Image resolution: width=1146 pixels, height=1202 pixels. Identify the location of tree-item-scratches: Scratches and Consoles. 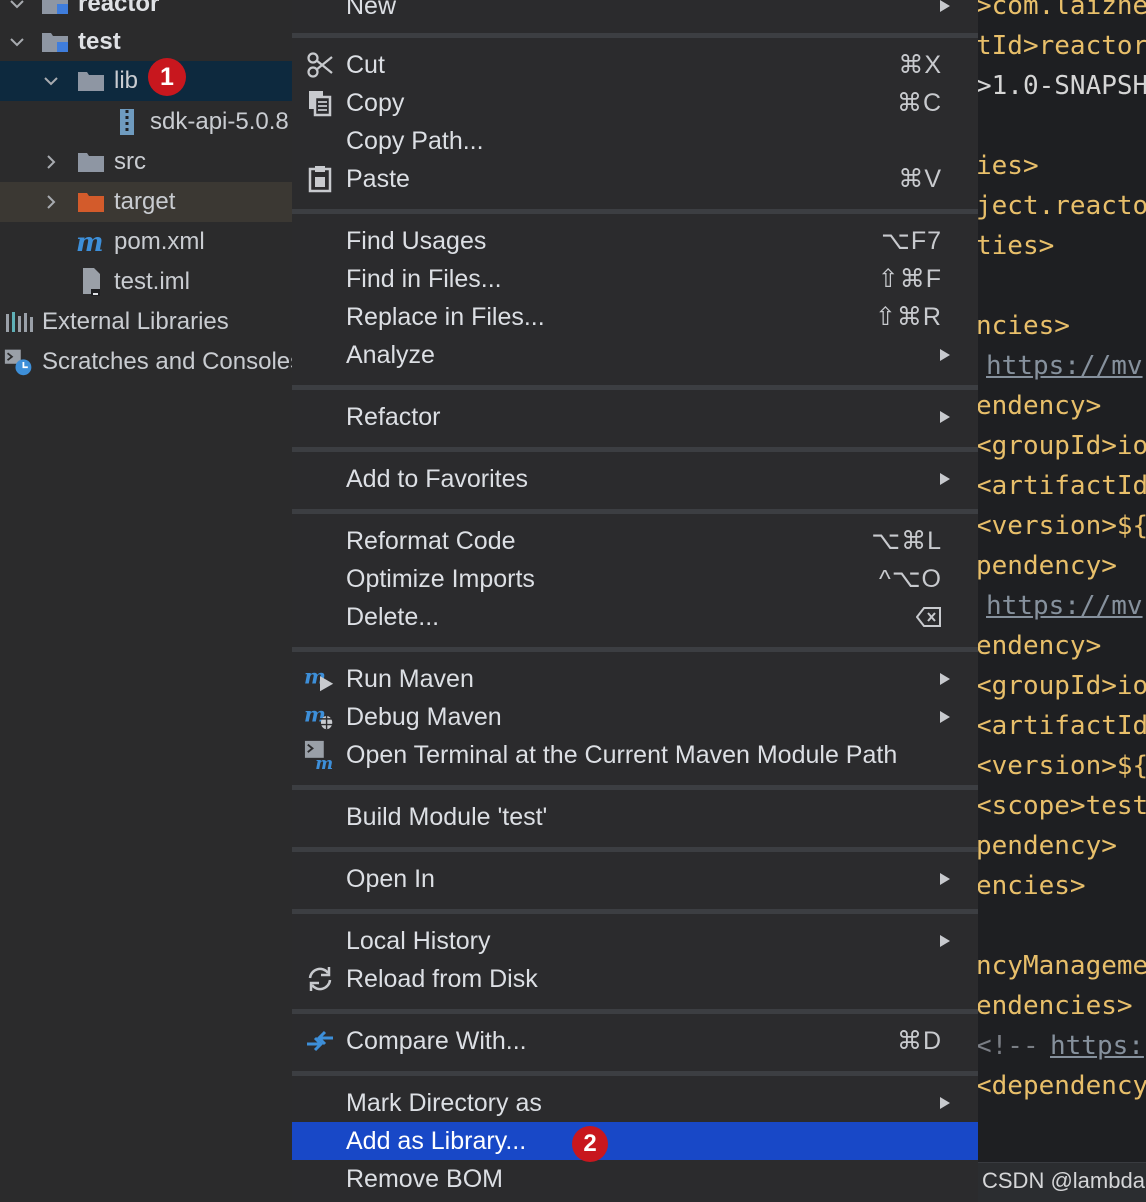
(146, 362).